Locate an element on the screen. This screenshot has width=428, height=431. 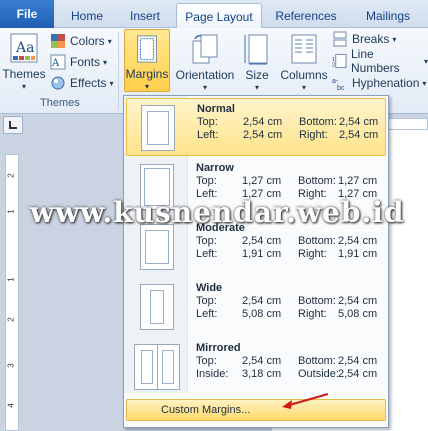
horizontal-ruler is located at coordinates (407, 124).